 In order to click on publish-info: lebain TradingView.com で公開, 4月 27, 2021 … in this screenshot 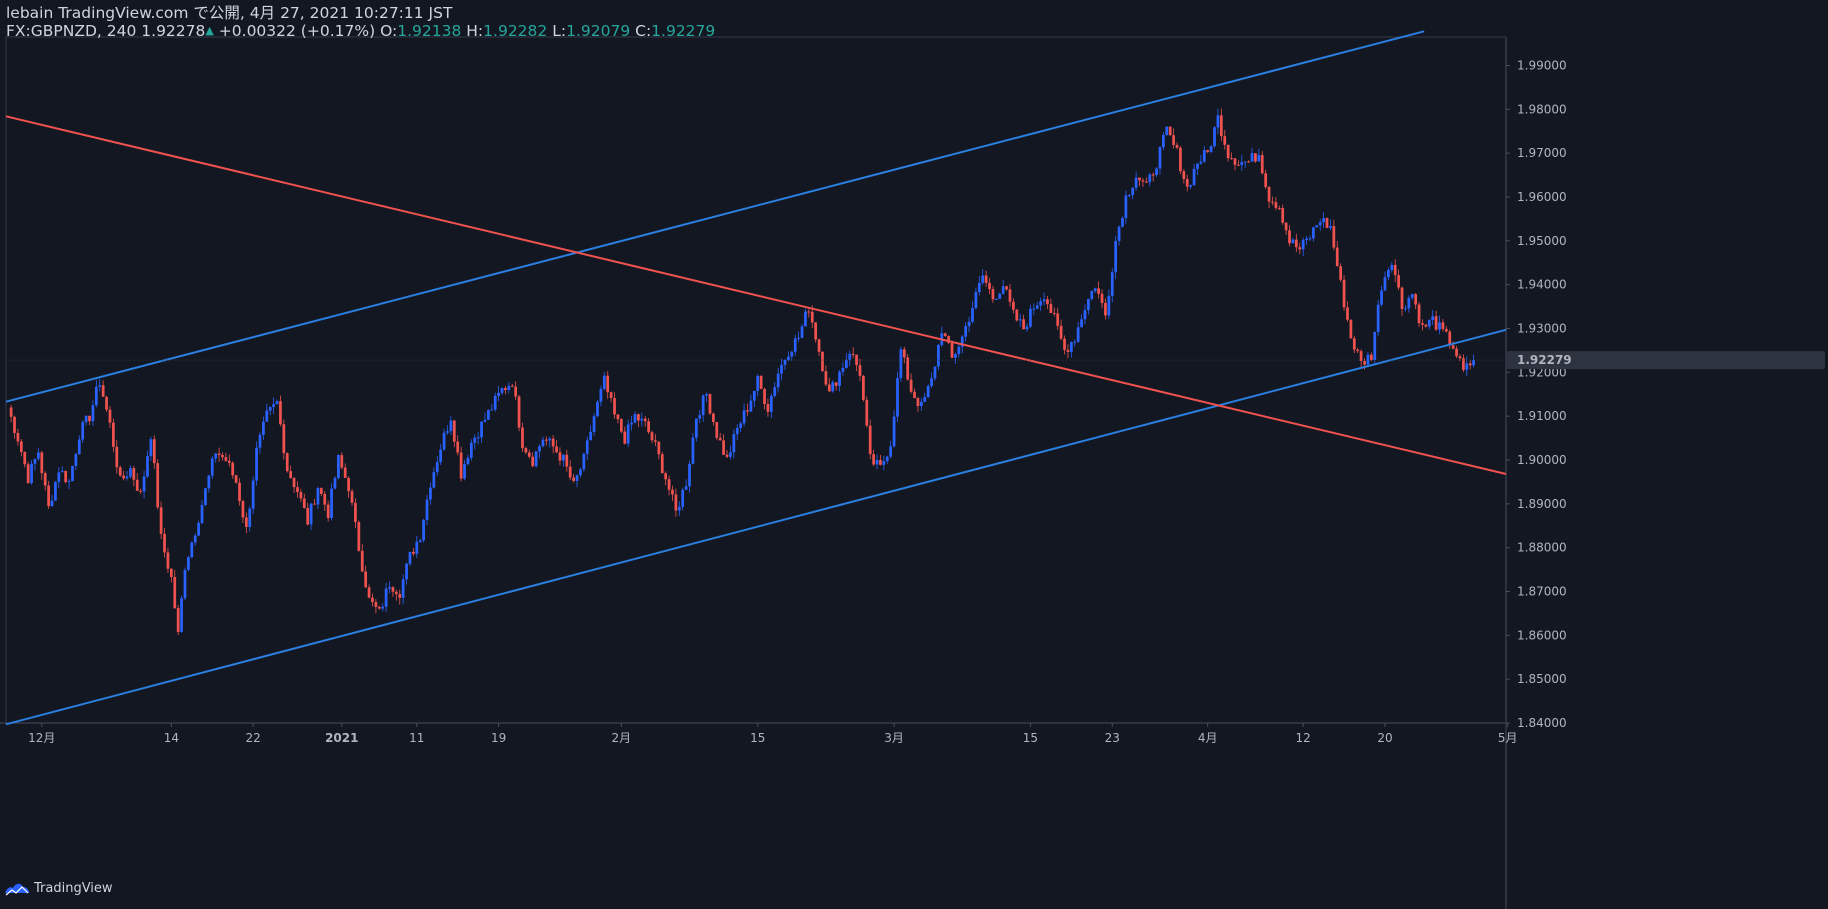, I will do `click(229, 13)`.